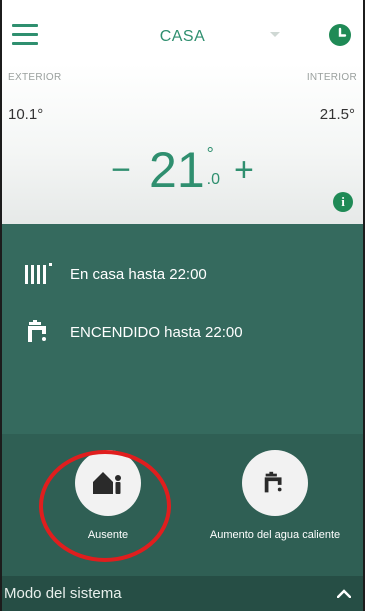 The width and height of the screenshot is (365, 611). Describe the element at coordinates (138, 274) in the screenshot. I see `heating-status-text: En casa hasta 22:00` at that location.